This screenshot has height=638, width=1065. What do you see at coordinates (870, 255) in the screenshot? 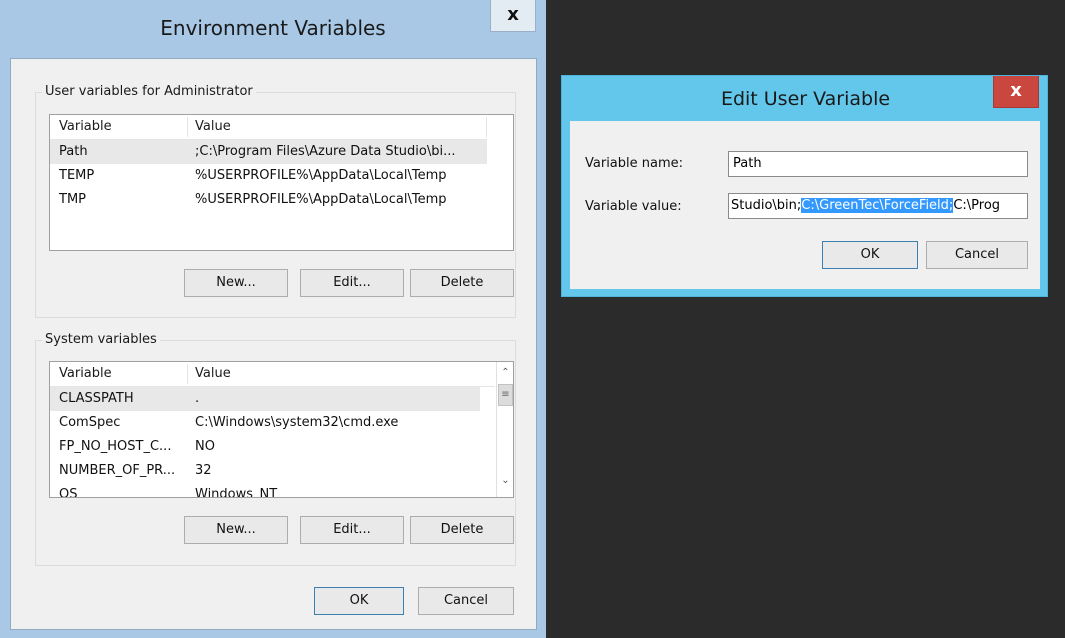
I see `edit-ok-button: OK` at bounding box center [870, 255].